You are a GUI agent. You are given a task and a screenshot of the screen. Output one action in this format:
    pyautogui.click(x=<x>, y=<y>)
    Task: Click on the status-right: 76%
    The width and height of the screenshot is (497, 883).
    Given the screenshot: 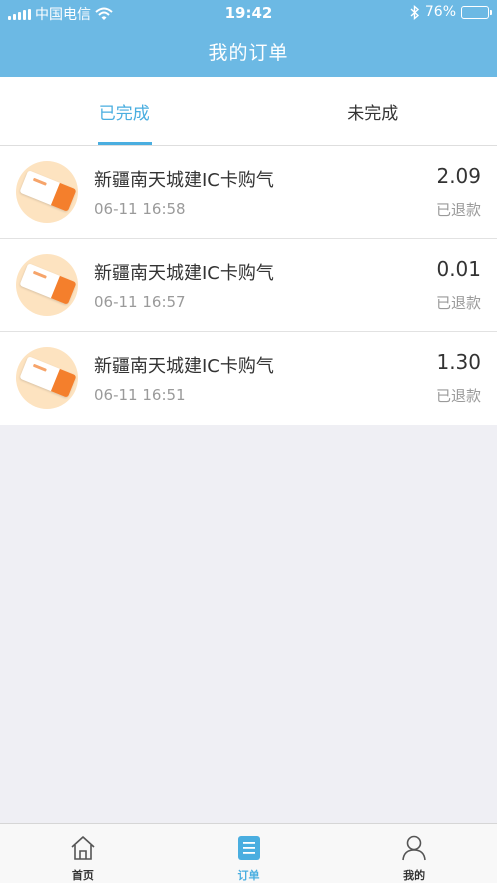 What is the action you would take?
    pyautogui.click(x=451, y=12)
    